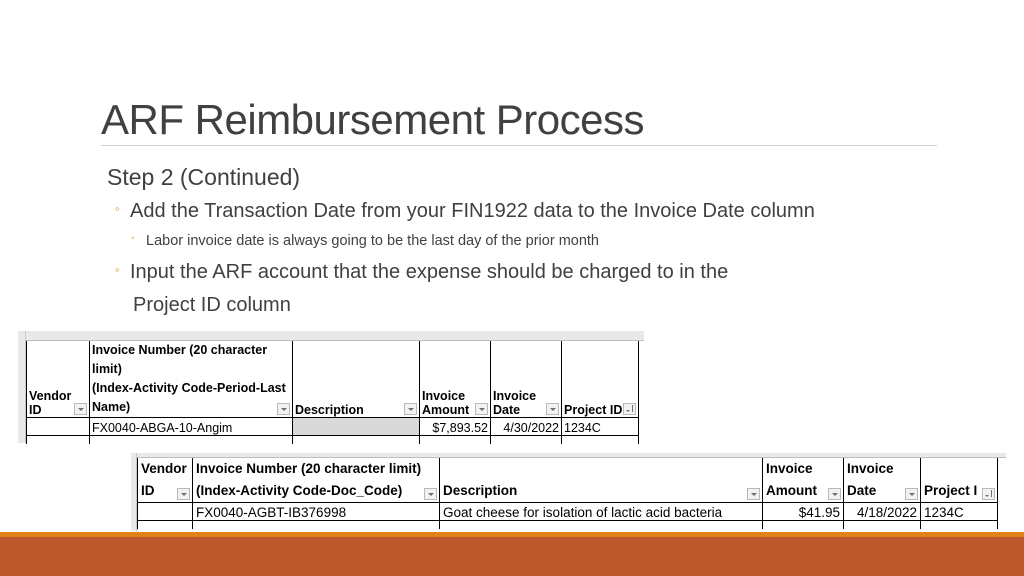 The width and height of the screenshot is (1024, 576). What do you see at coordinates (107, 369) in the screenshot?
I see `header-text: limit)` at bounding box center [107, 369].